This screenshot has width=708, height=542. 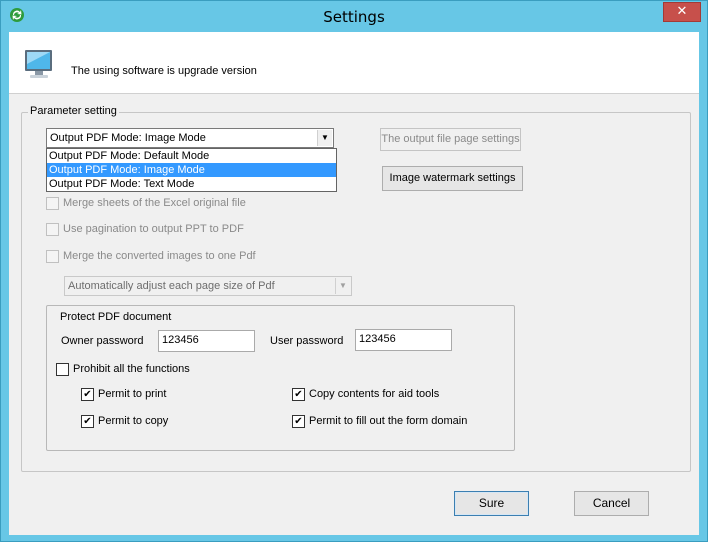 I want to click on title-bar: Settings ✕, so click(x=354, y=16).